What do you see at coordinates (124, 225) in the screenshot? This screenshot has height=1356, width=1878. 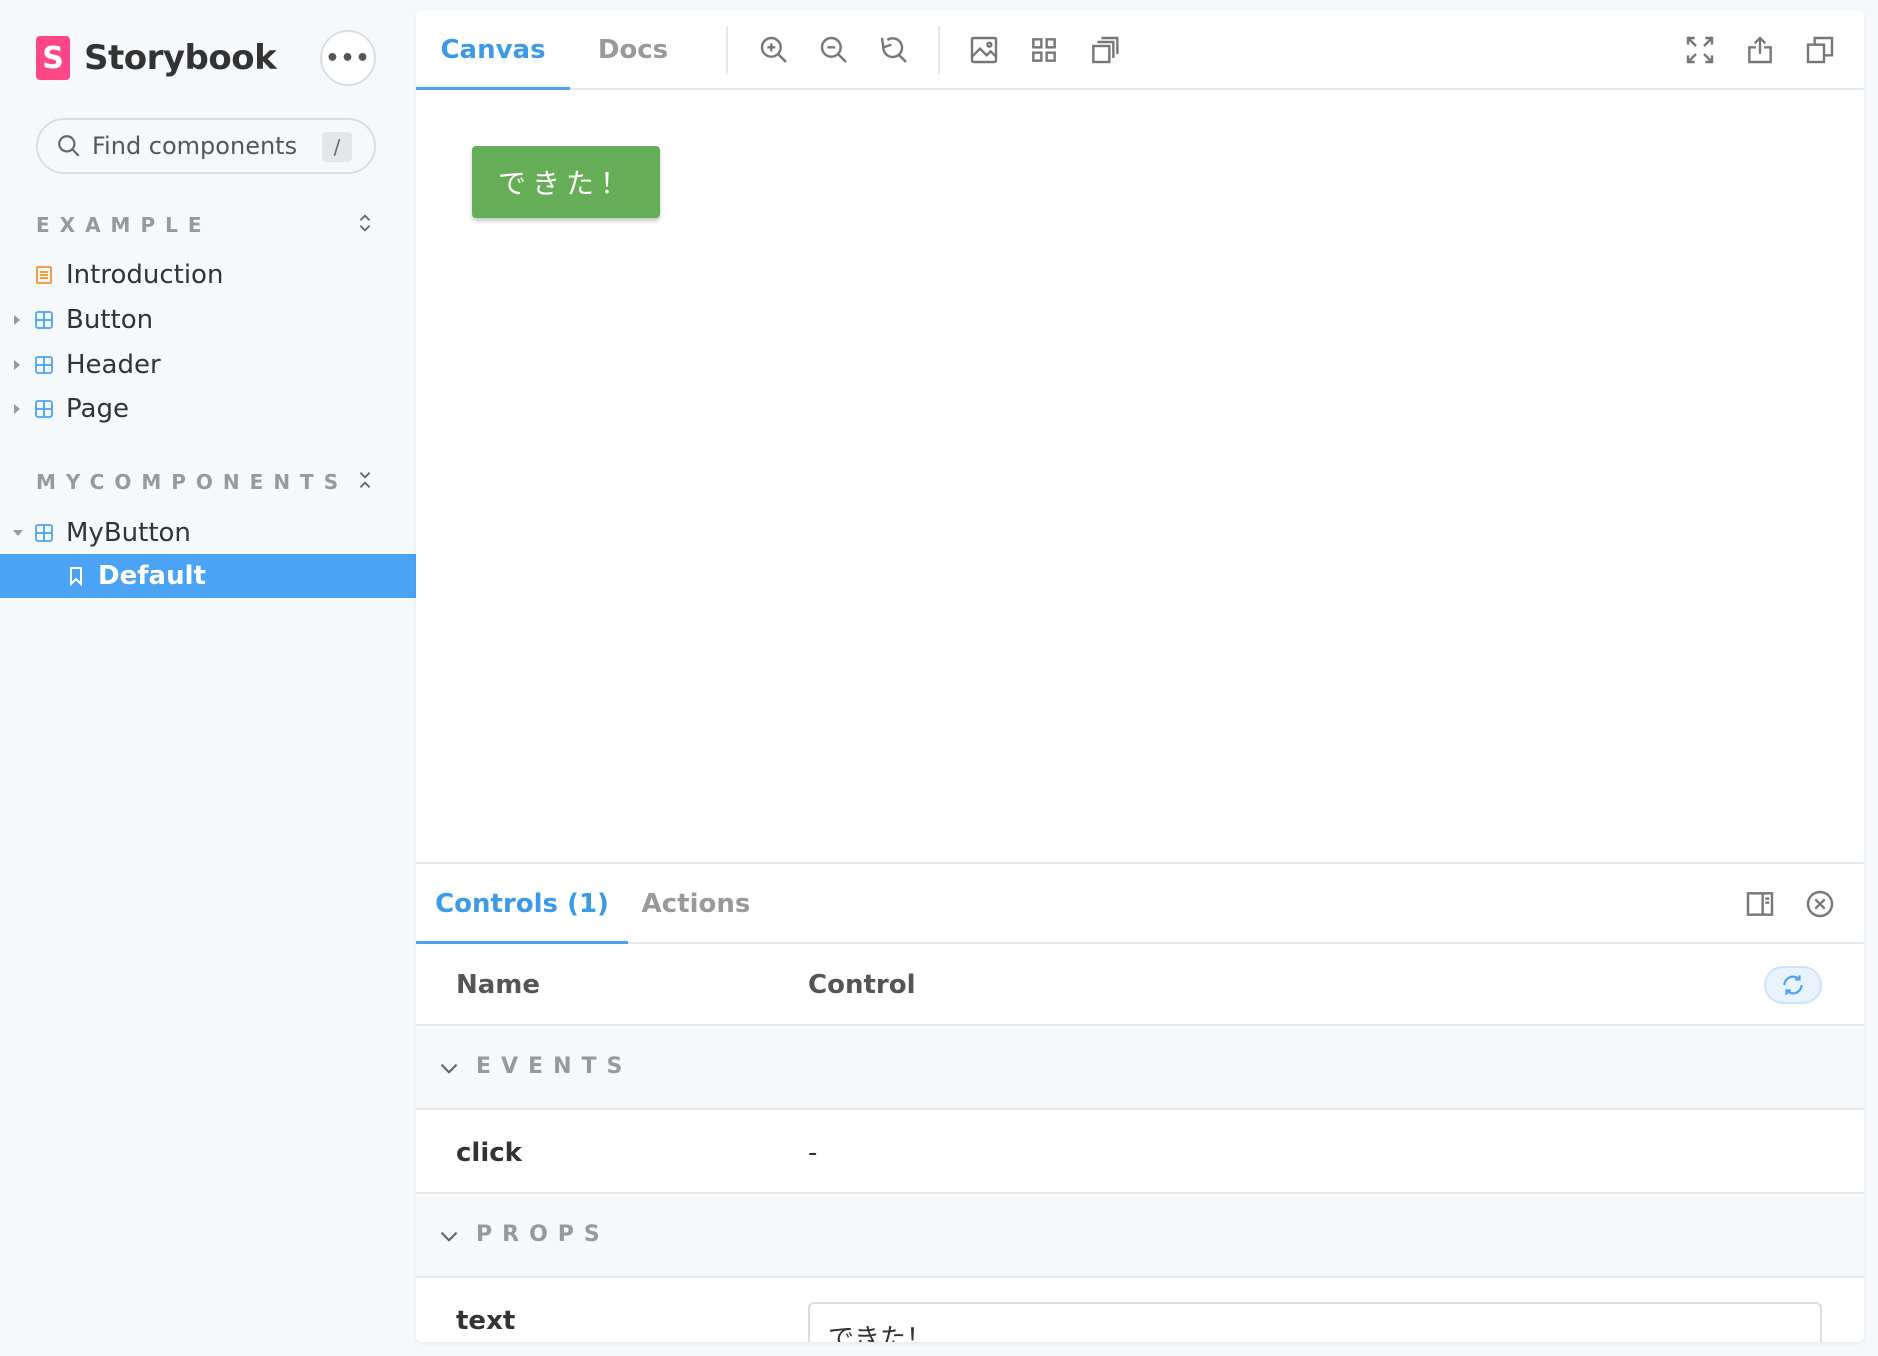 I see `group-title: EXAMPLE` at bounding box center [124, 225].